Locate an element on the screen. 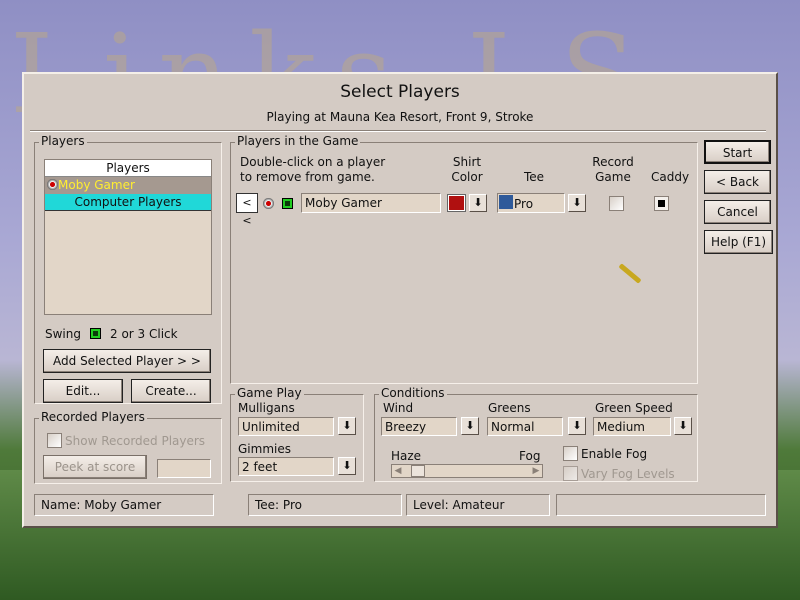 This screenshot has width=800, height=600. players-legend: Players is located at coordinates (63, 141).